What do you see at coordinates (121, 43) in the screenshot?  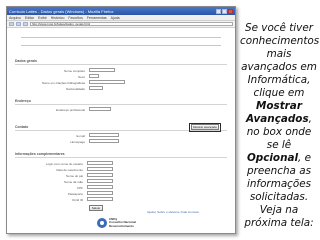 I see `page-header` at bounding box center [121, 43].